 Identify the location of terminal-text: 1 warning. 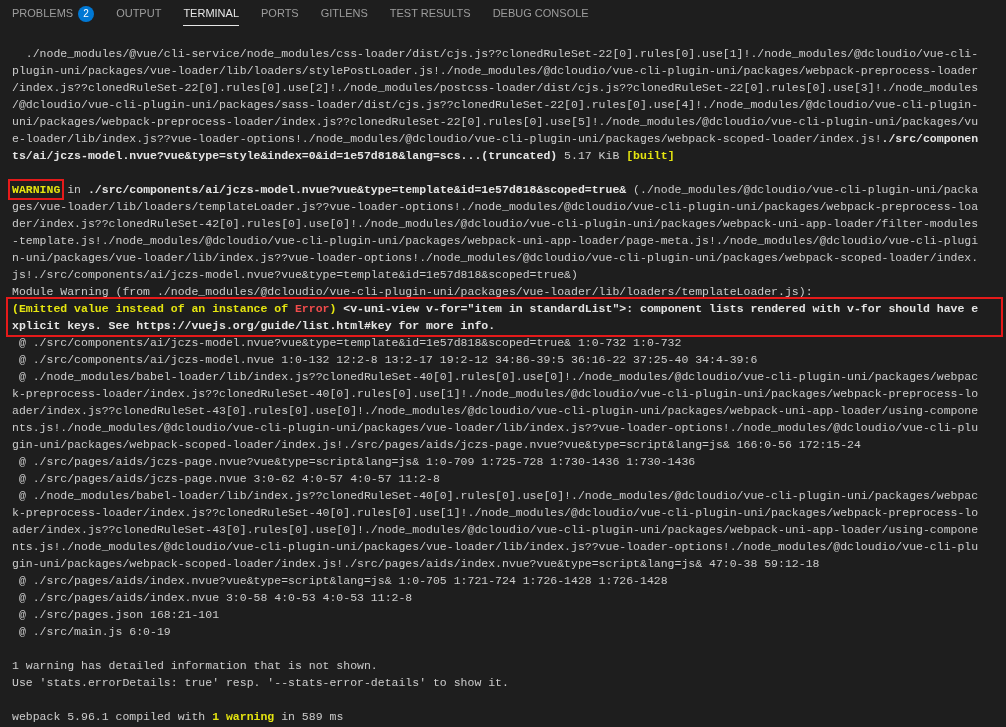
(243, 716).